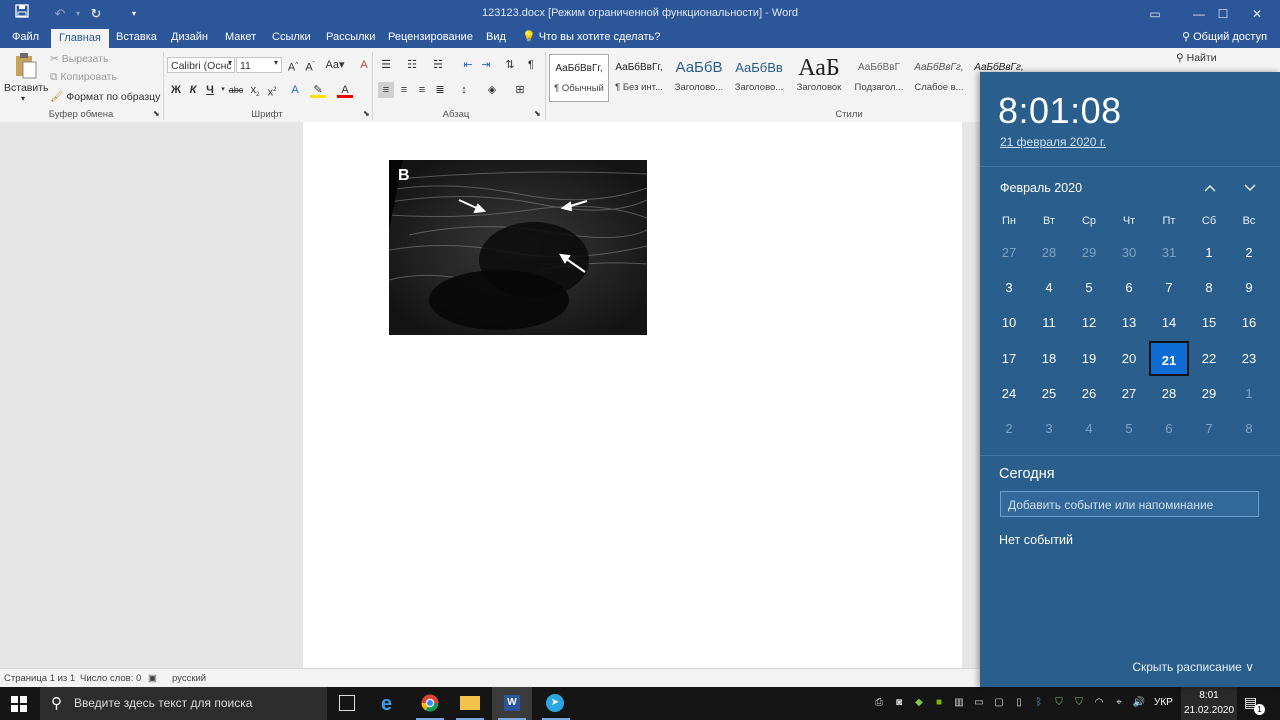 Image resolution: width=1280 pixels, height=720 pixels. What do you see at coordinates (404, 90) in the screenshot?
I see `align-center-icon: ≡` at bounding box center [404, 90].